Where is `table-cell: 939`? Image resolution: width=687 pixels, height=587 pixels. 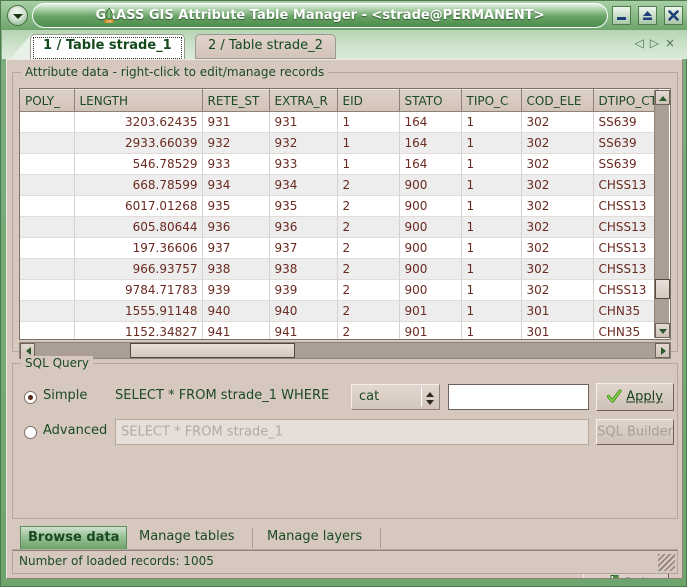 table-cell: 939 is located at coordinates (303, 290).